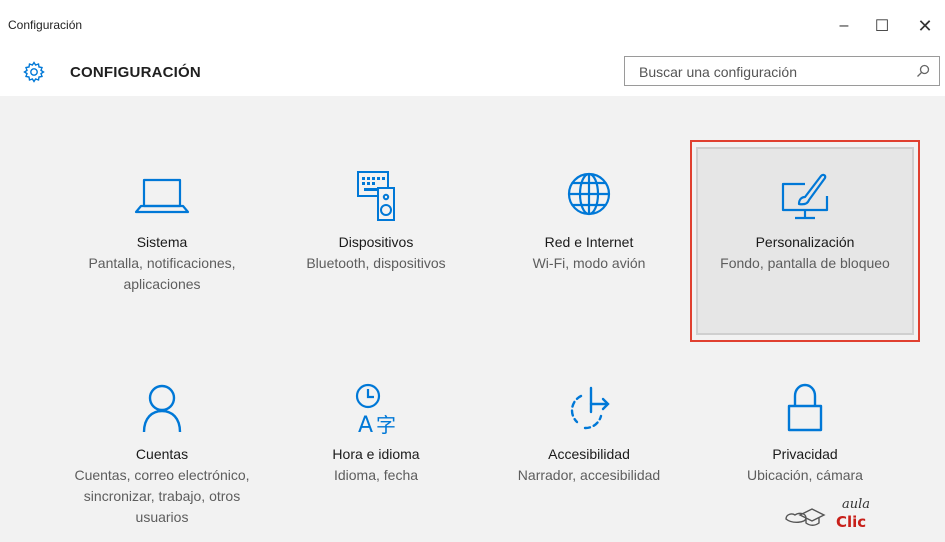 The image size is (945, 542). What do you see at coordinates (805, 196) in the screenshot?
I see `paintbrush-monitor-icon` at bounding box center [805, 196].